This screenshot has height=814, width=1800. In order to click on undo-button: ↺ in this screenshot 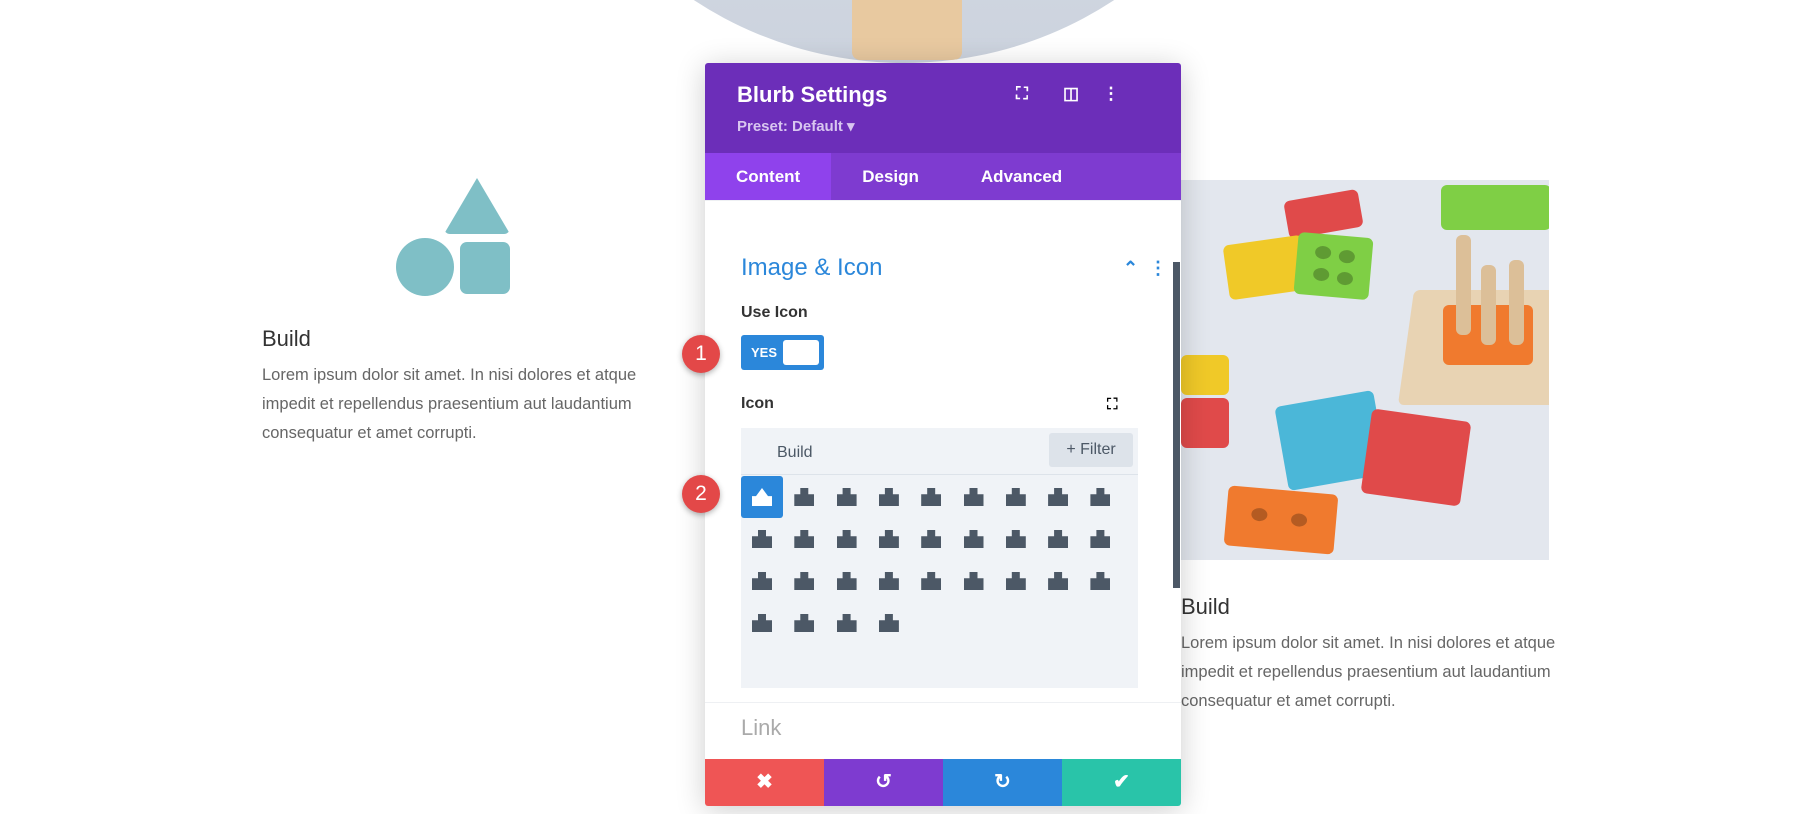, I will do `click(883, 782)`.